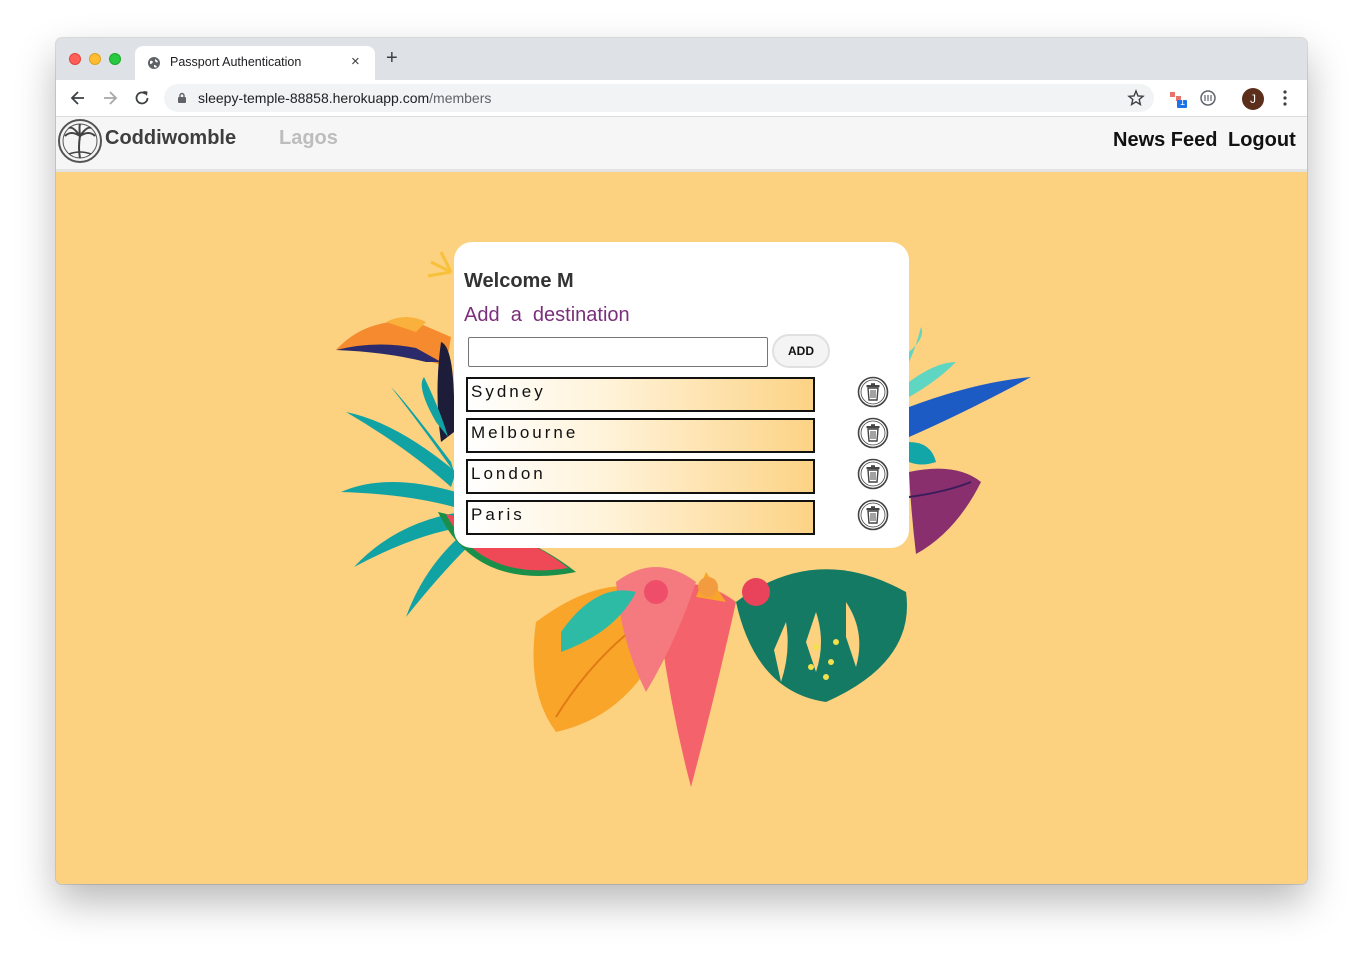  I want to click on media-extension-icon, so click(1208, 98).